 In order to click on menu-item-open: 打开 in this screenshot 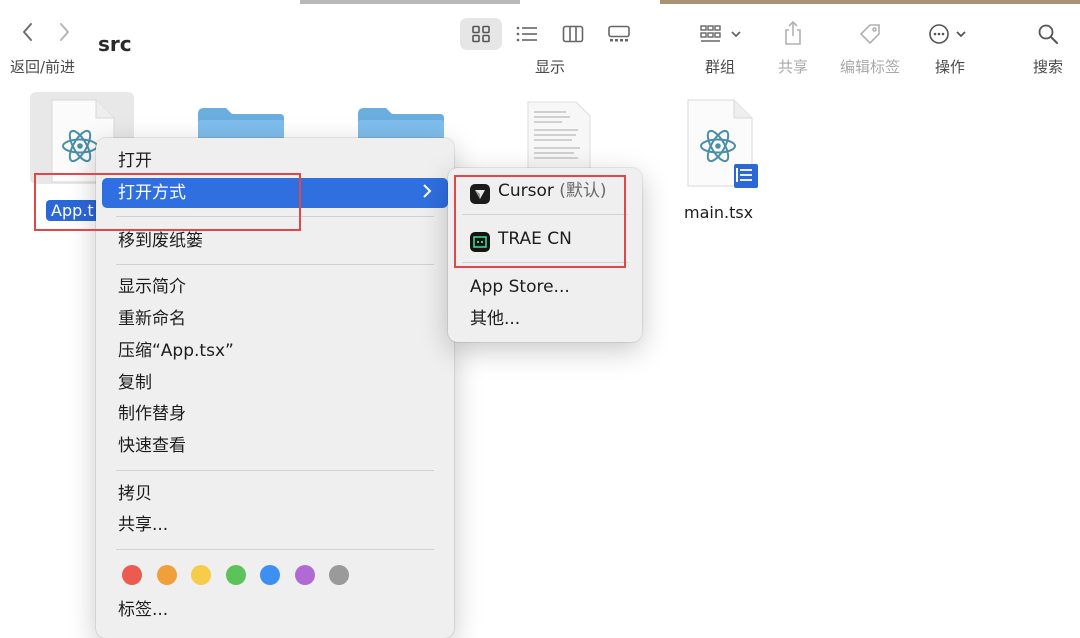, I will do `click(275, 161)`.